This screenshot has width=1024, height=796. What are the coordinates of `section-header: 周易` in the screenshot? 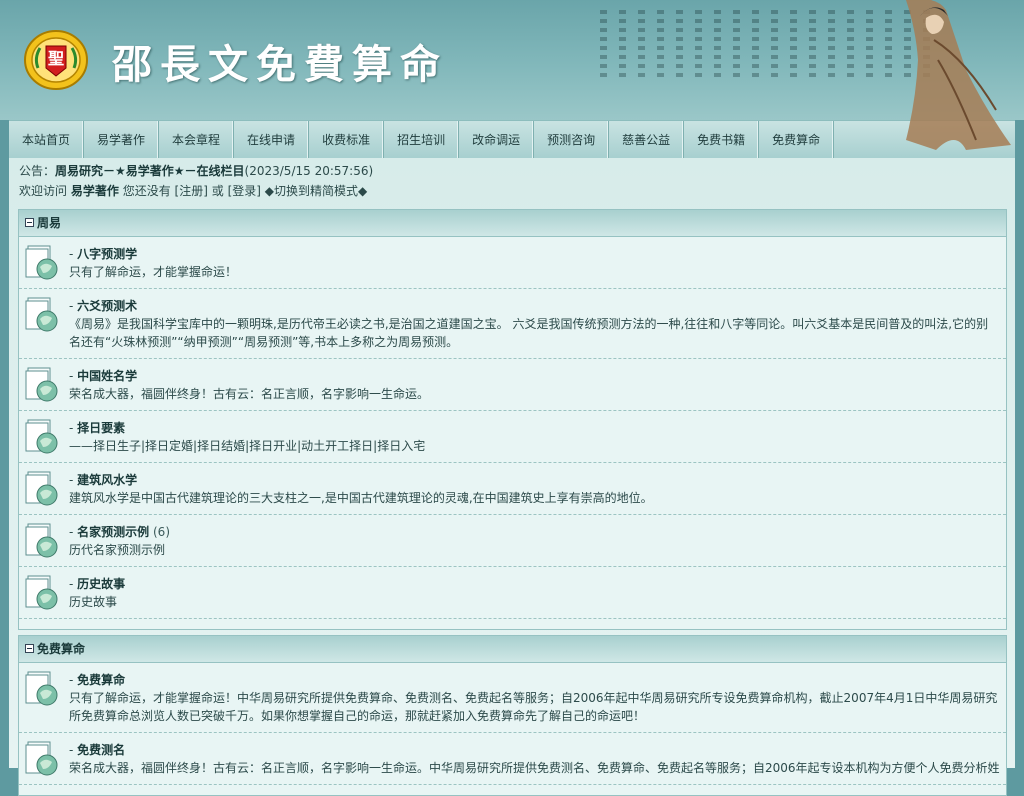 It's located at (512, 223).